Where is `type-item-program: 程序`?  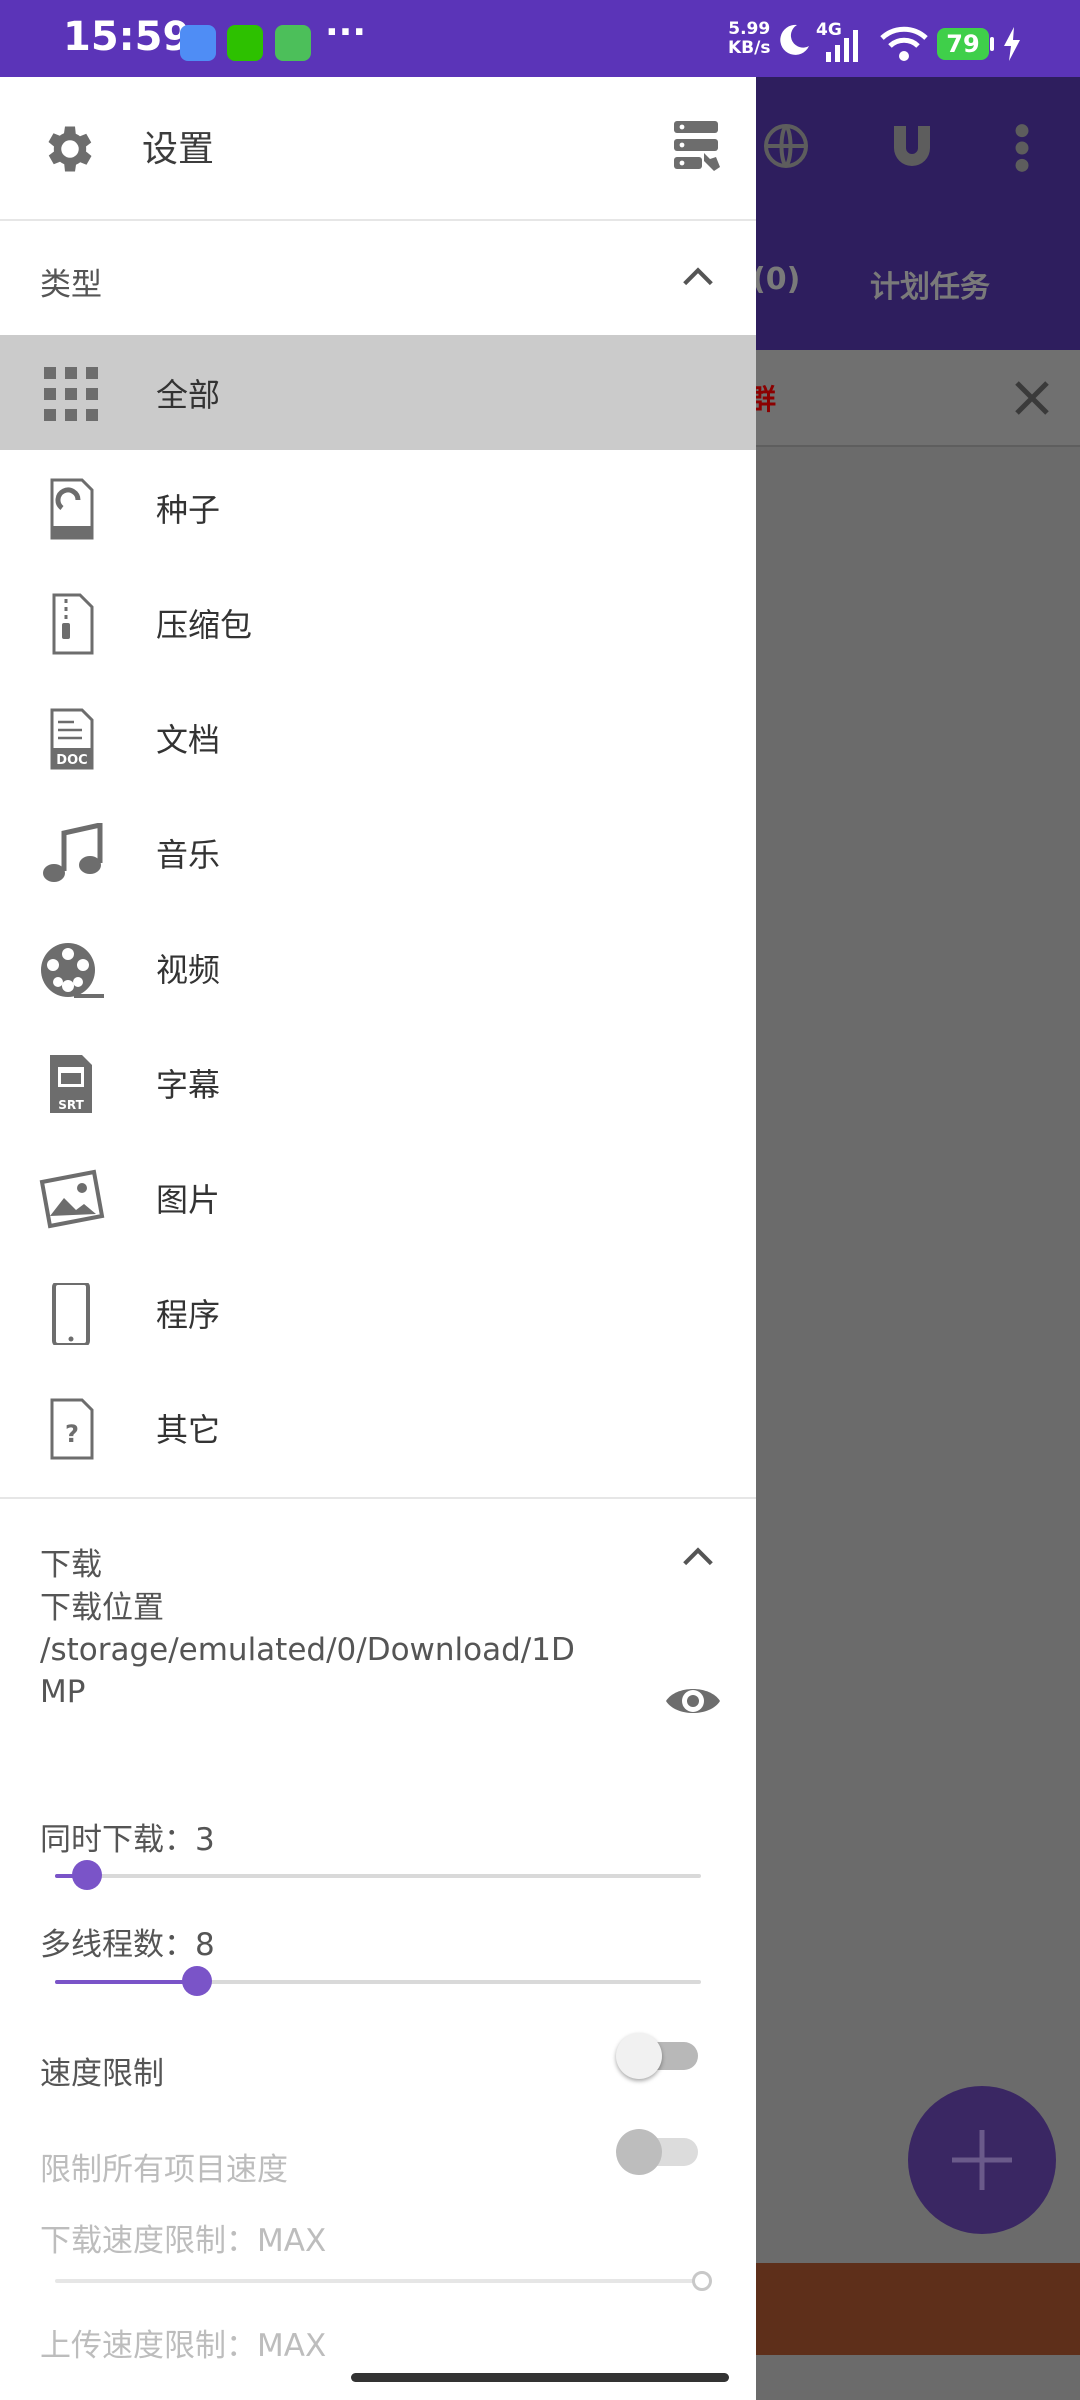 type-item-program: 程序 is located at coordinates (378, 1312).